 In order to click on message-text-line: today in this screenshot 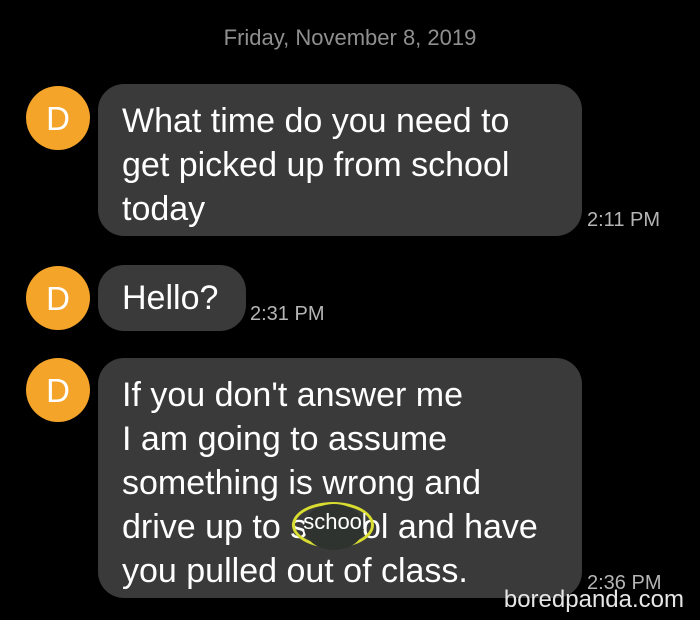, I will do `click(164, 209)`.